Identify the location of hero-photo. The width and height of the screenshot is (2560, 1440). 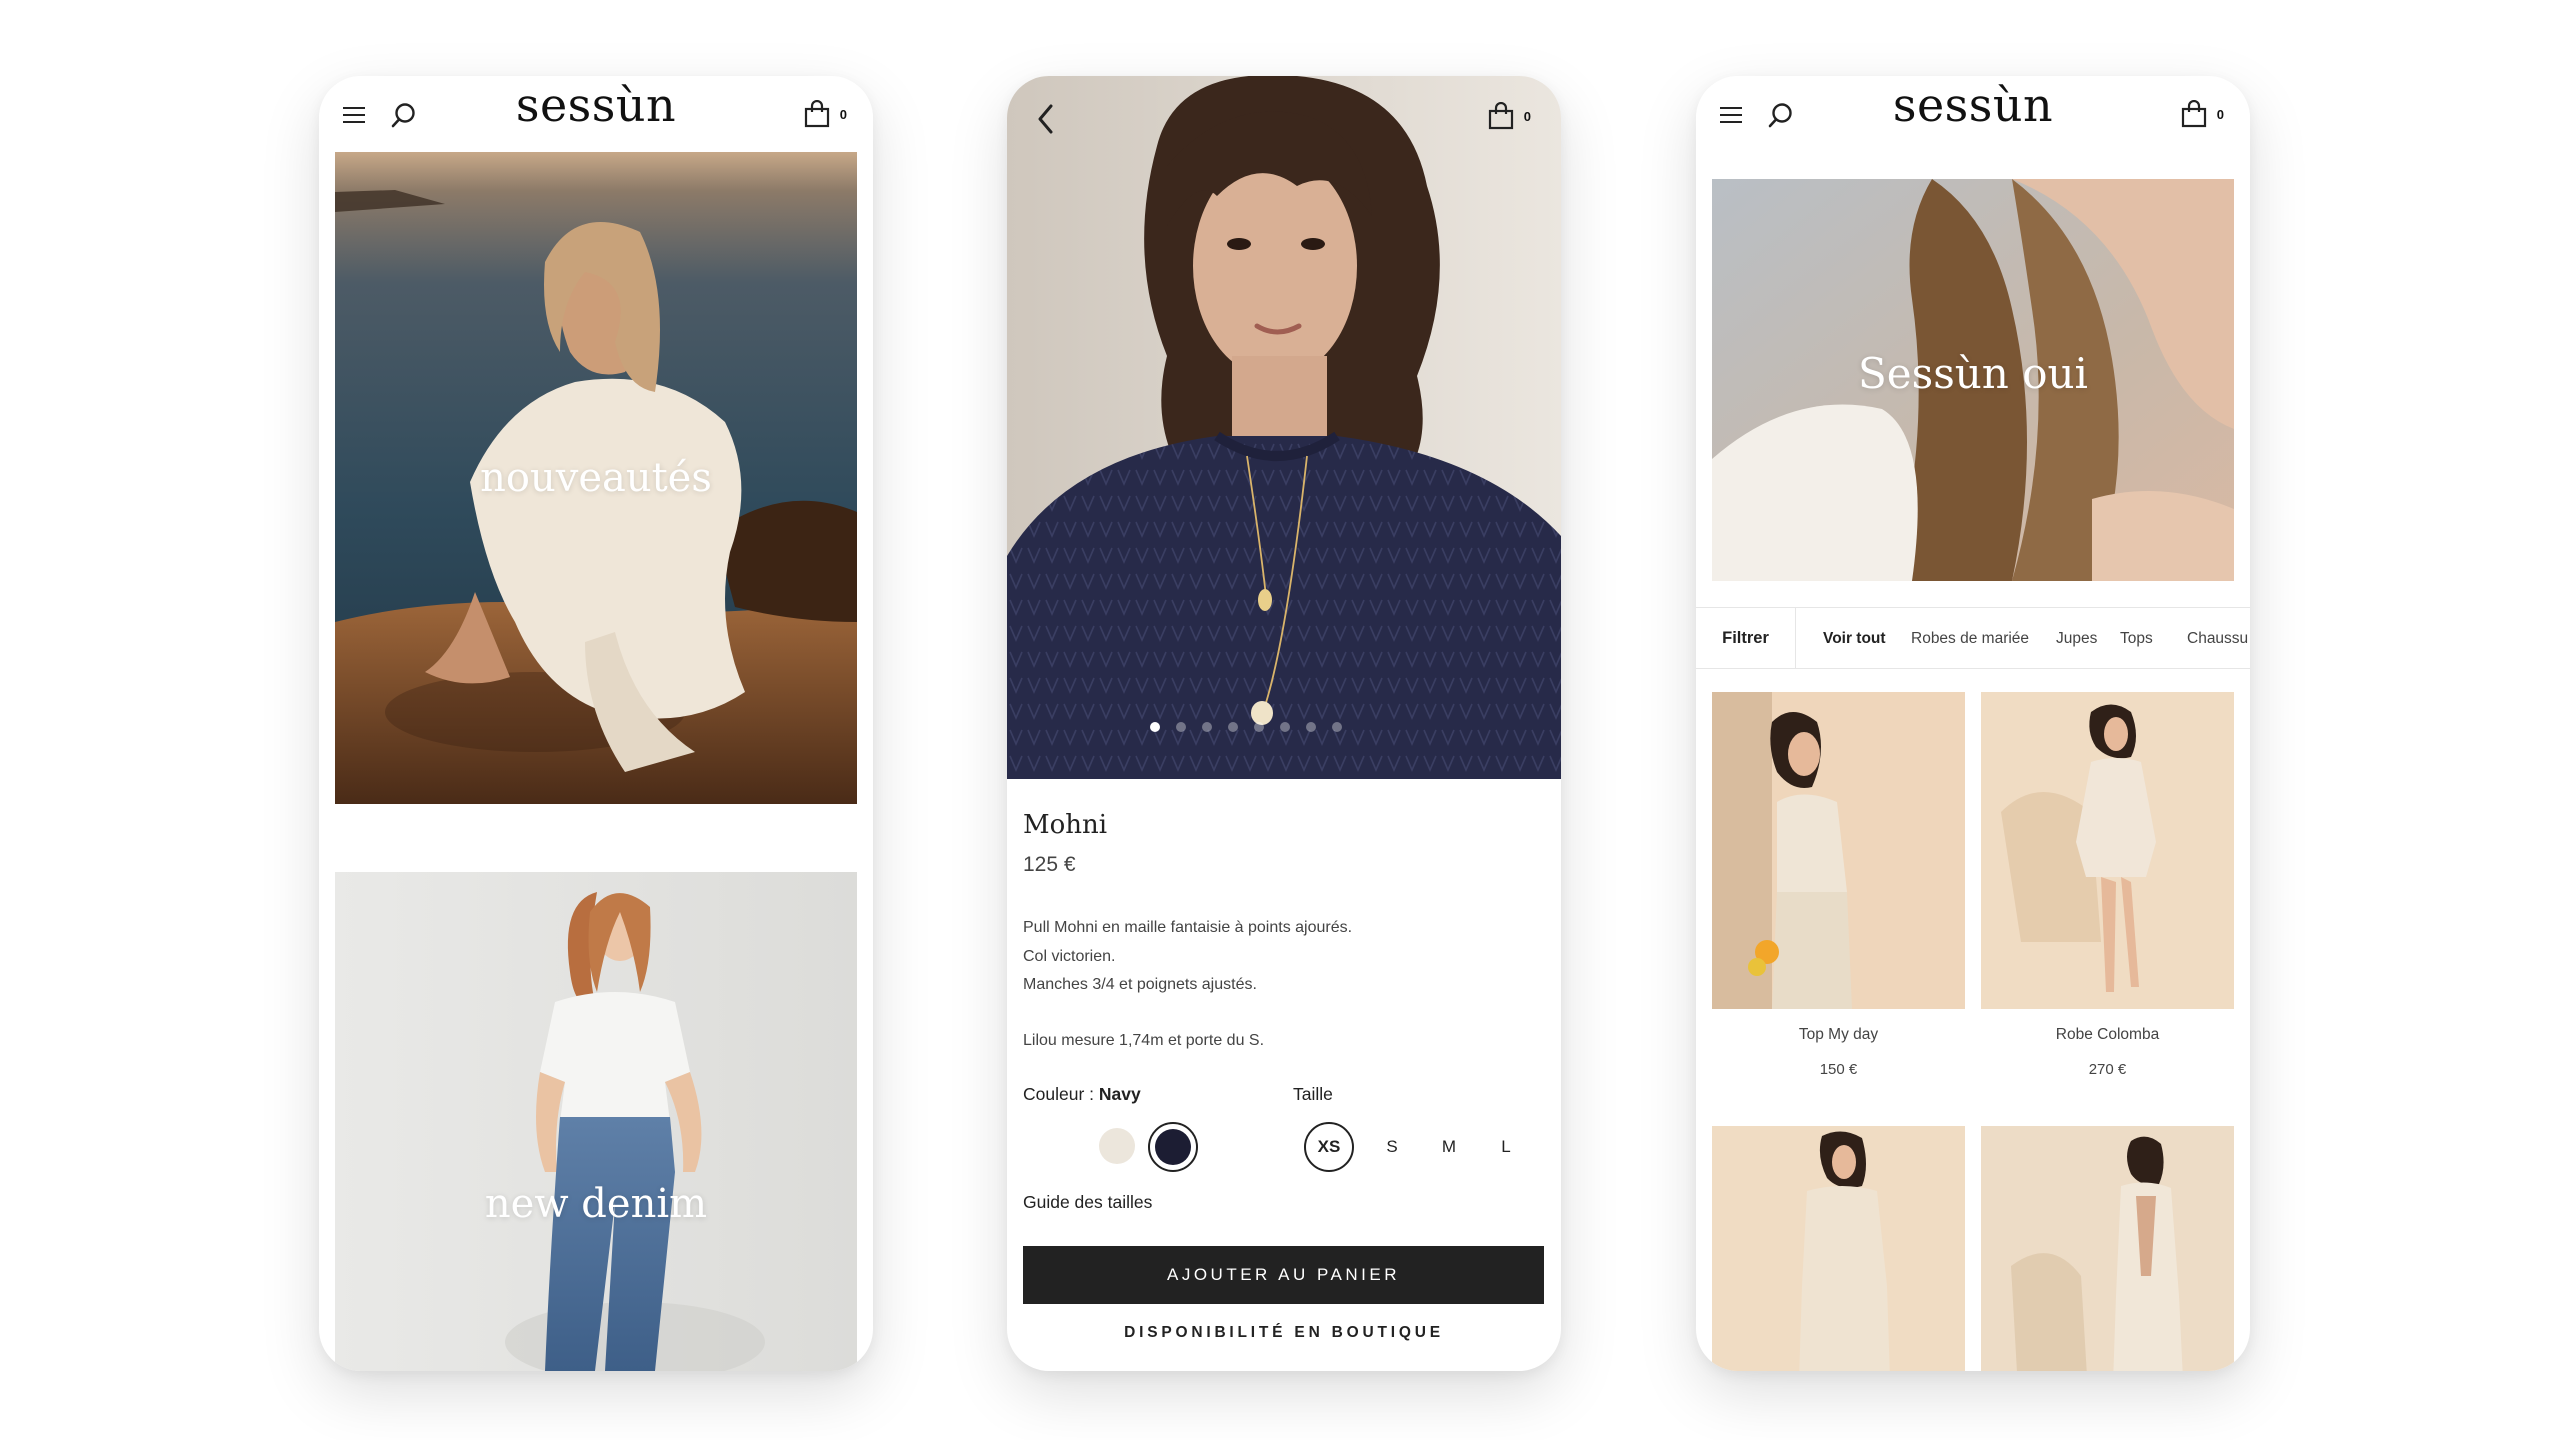
(596, 1121).